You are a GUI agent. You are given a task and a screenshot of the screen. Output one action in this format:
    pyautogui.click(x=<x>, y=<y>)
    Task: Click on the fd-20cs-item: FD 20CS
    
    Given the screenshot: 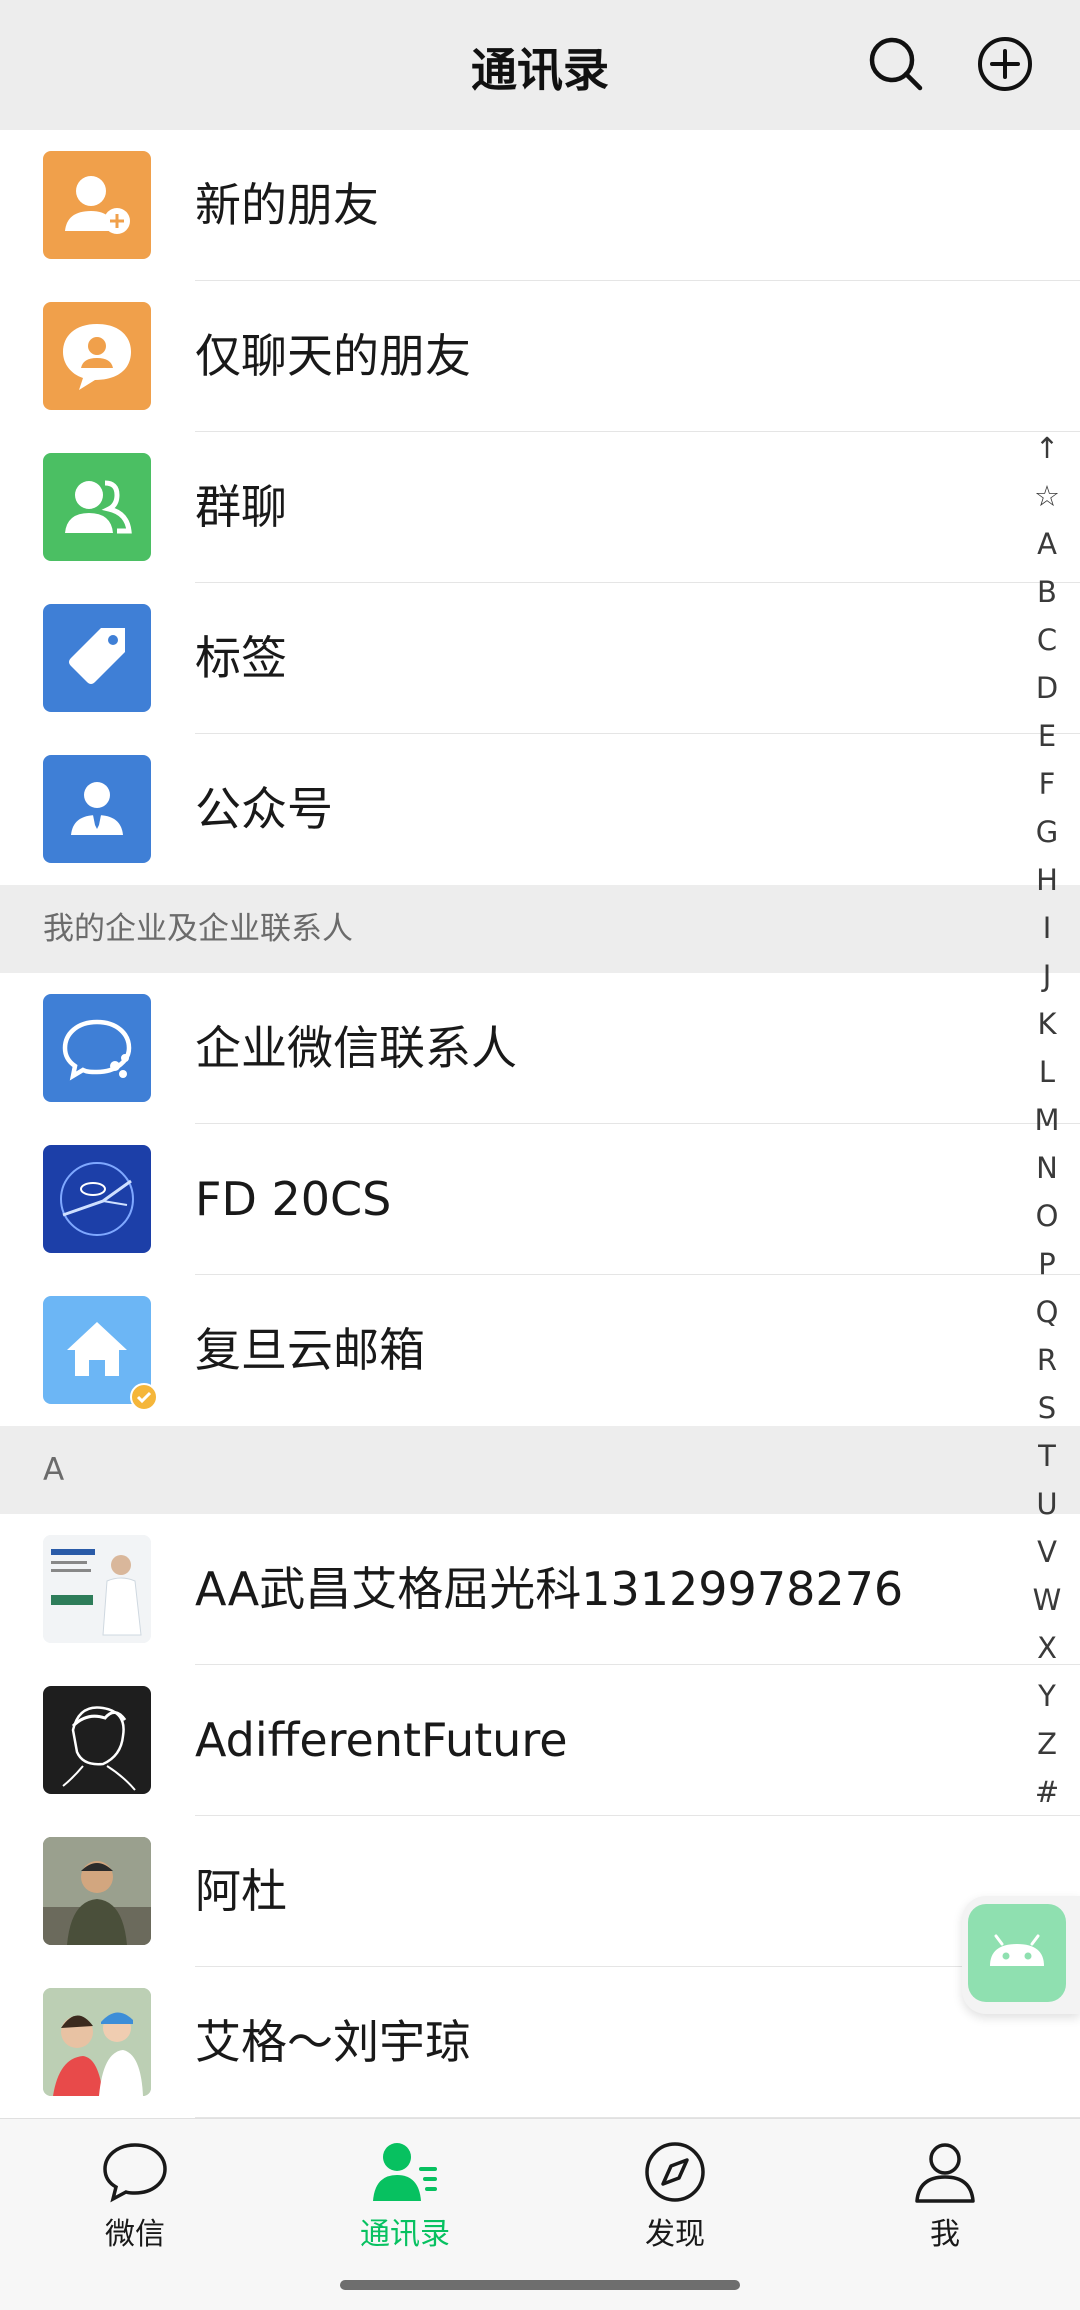 What is the action you would take?
    pyautogui.click(x=540, y=1199)
    